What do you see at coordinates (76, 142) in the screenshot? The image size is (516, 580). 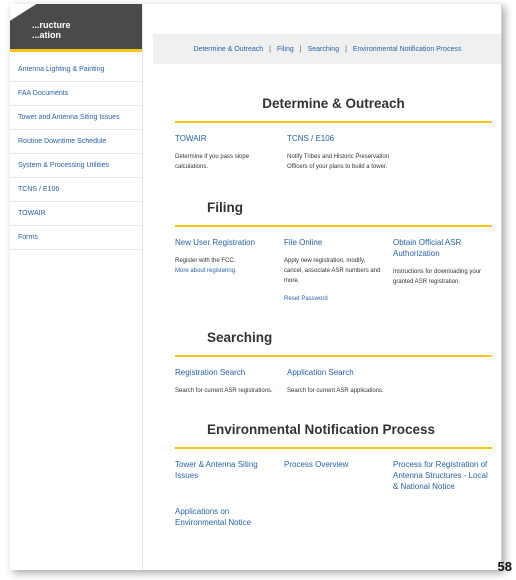 I see `sidebar-item-downtime-schedule: Routine Downtime Schedule` at bounding box center [76, 142].